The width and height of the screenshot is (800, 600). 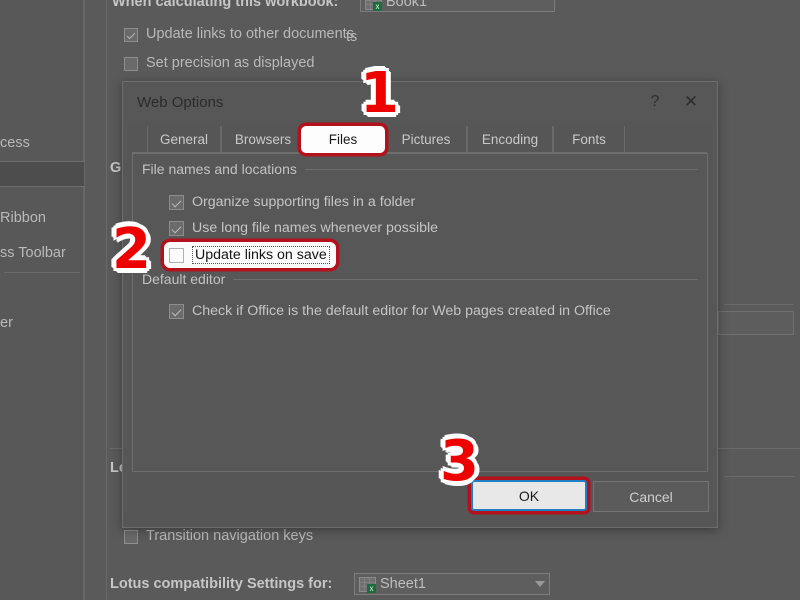 What do you see at coordinates (304, 202) in the screenshot?
I see `option-label: Organize supporting files in a folder` at bounding box center [304, 202].